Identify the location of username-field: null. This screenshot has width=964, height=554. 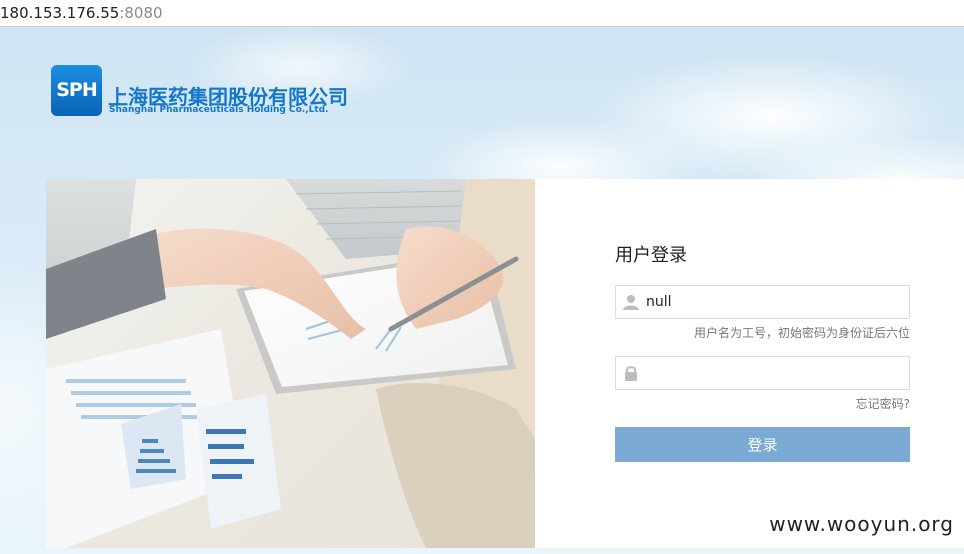
(762, 302).